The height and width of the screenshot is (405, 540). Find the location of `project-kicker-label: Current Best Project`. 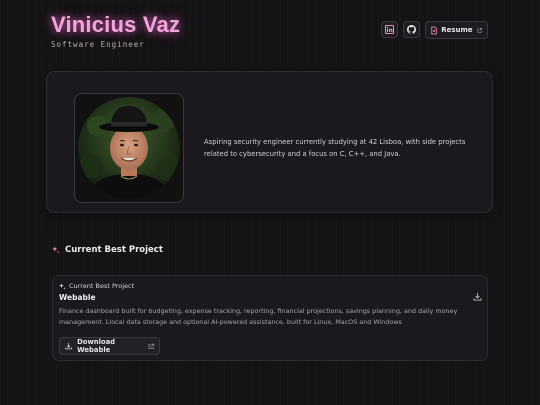

project-kicker-label: Current Best Project is located at coordinates (102, 286).